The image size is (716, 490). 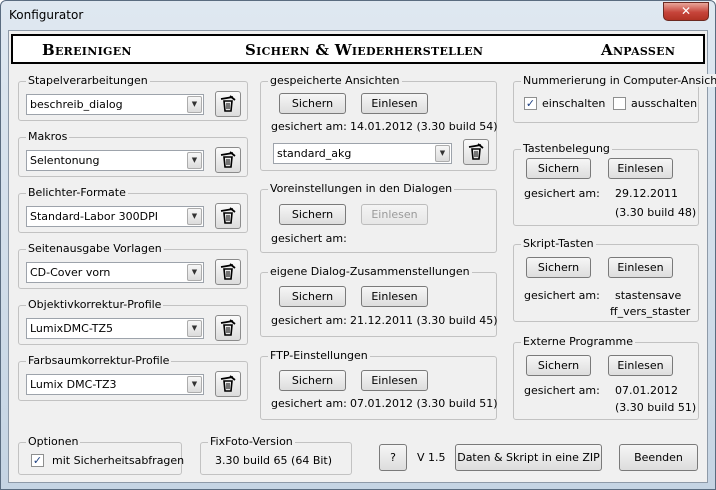 I want to click on left-select: beschreib_dialog ▼, so click(x=115, y=104).